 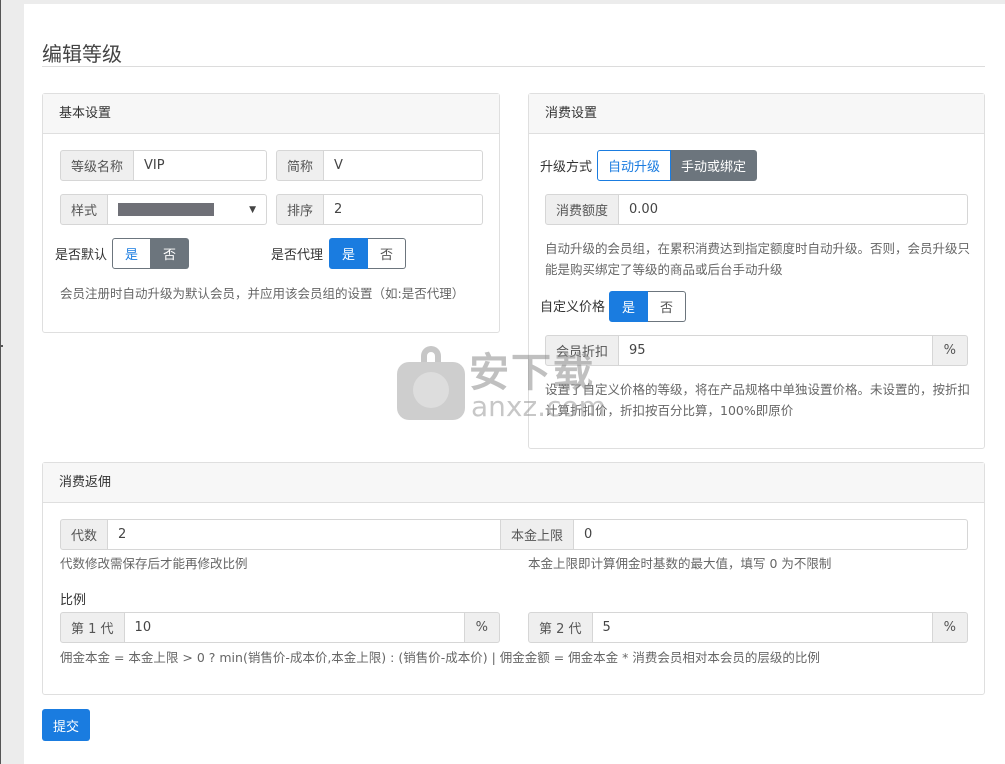 I want to click on submit-button: 提交, so click(x=66, y=725).